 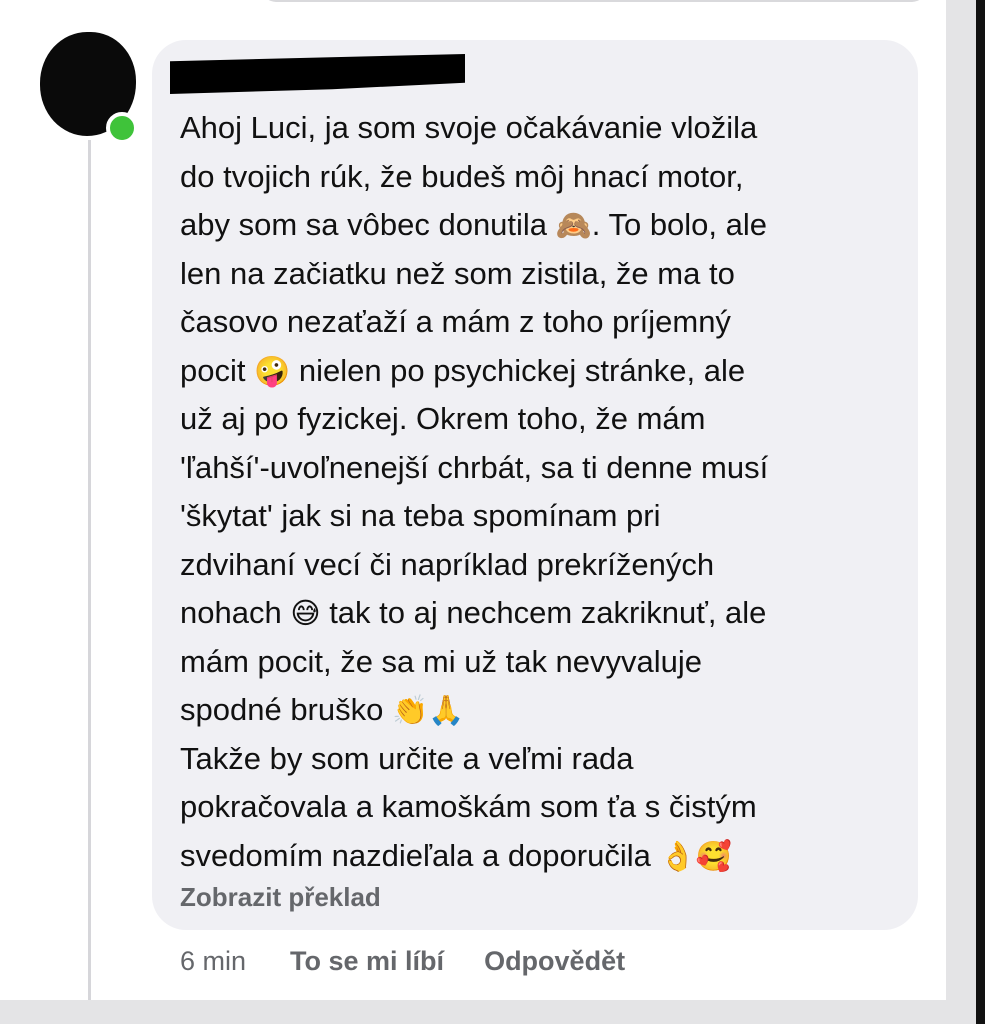 What do you see at coordinates (441, 661) in the screenshot?
I see `comment-line: mám pocit, že sa mi už tak nevyvaluje` at bounding box center [441, 661].